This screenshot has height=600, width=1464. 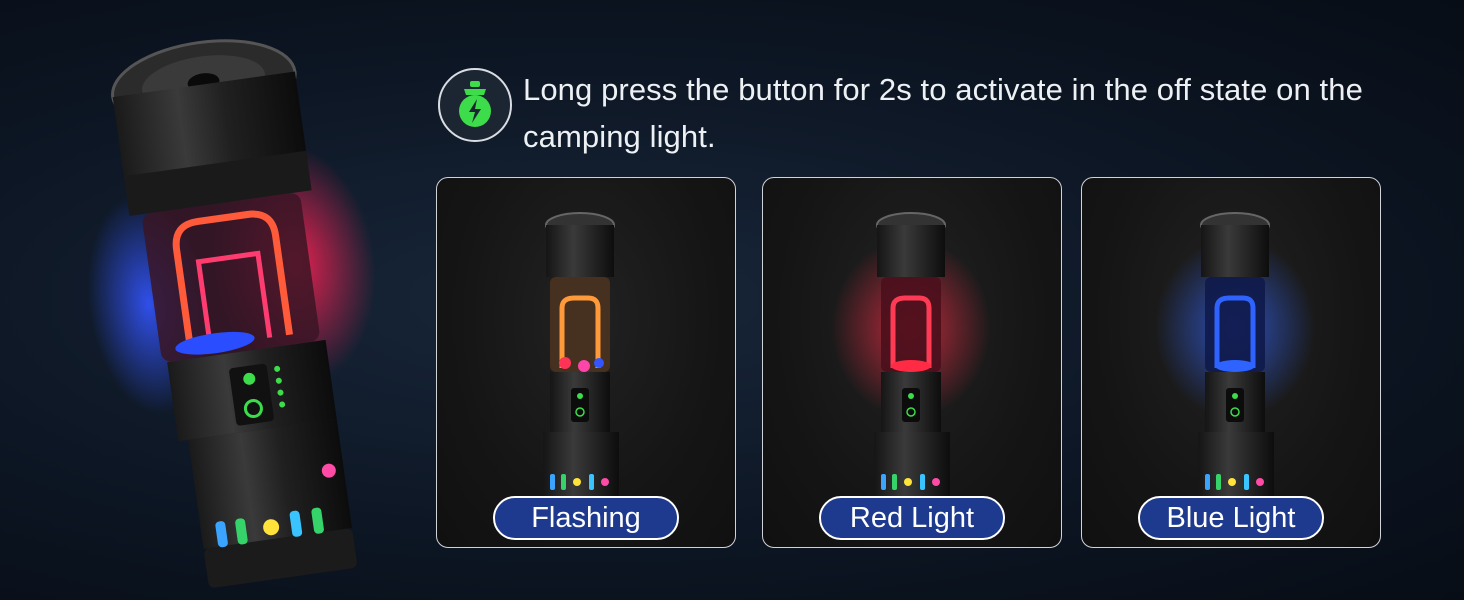 I want to click on mode-card-flashing: Flashing, so click(x=586, y=362).